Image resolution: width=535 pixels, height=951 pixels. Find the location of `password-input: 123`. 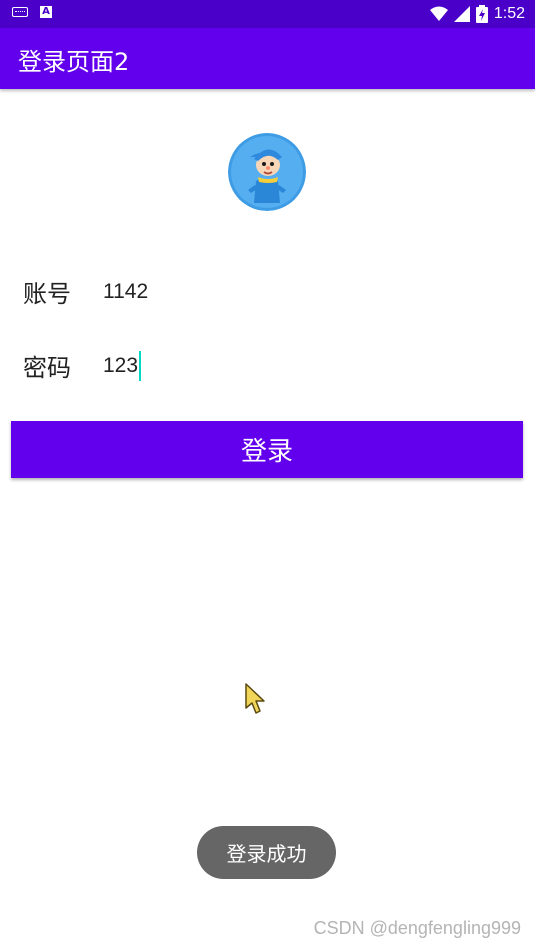

password-input: 123 is located at coordinates (122, 366).